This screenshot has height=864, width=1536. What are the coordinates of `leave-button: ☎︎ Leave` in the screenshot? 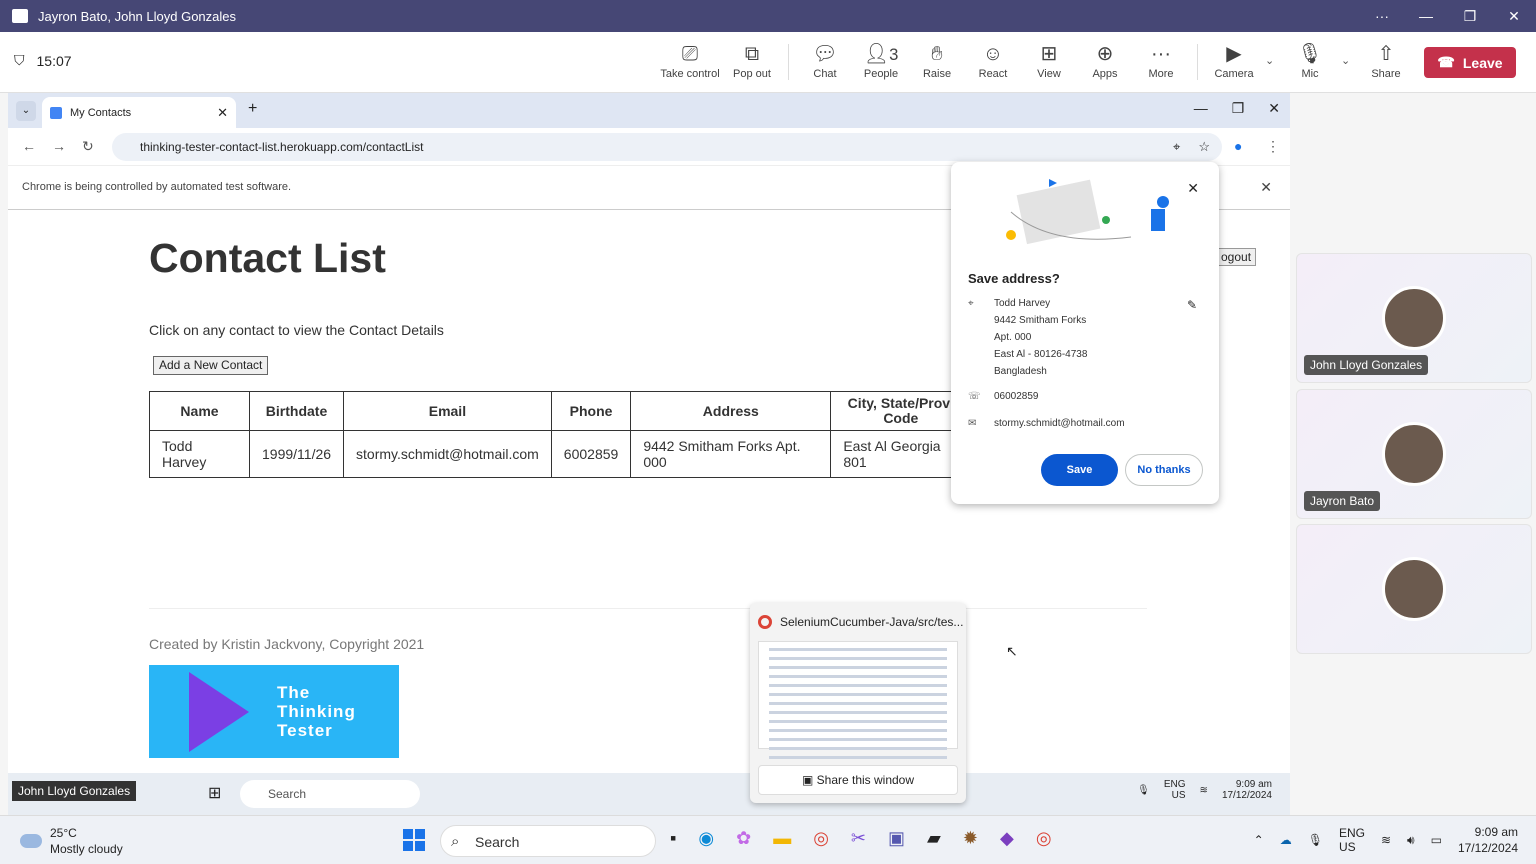 It's located at (1470, 62).